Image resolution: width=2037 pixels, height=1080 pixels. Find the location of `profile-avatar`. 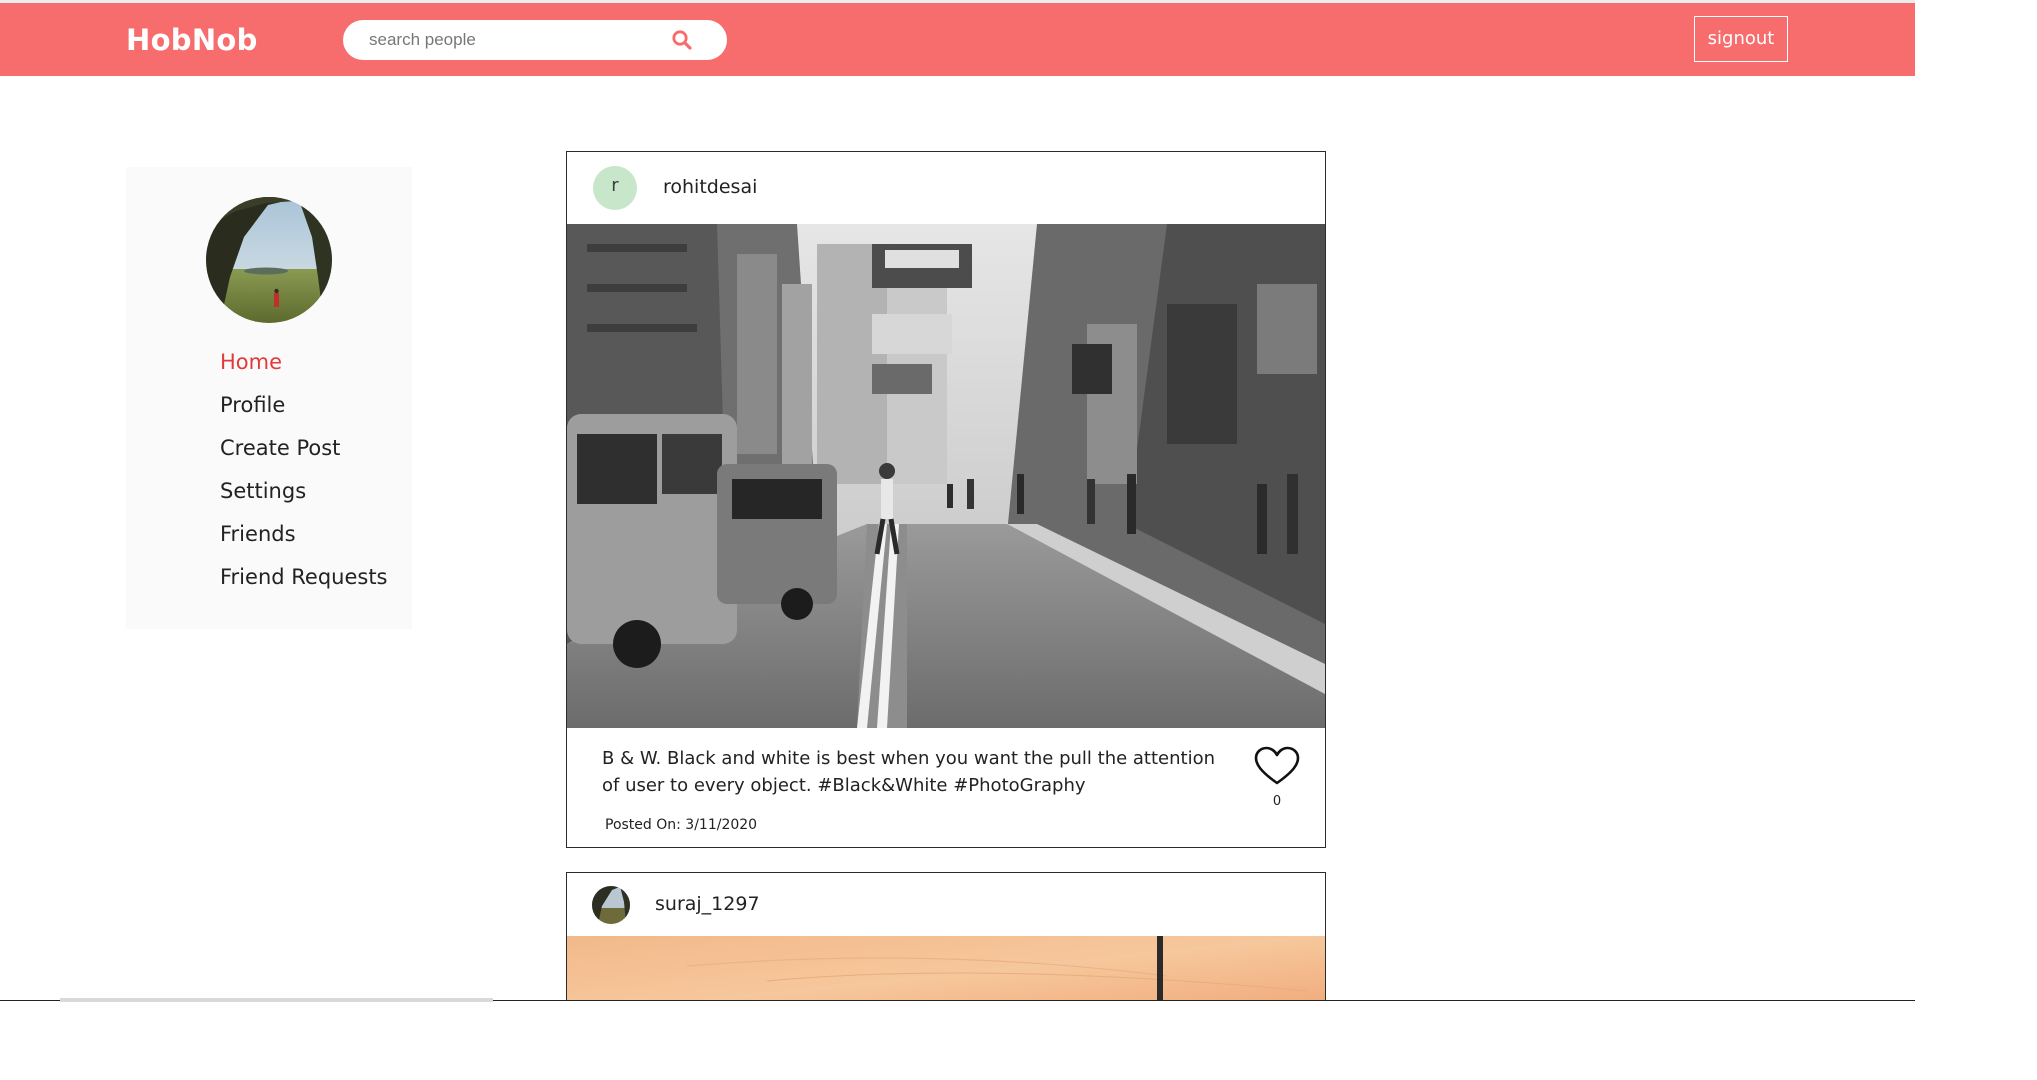

profile-avatar is located at coordinates (269, 260).